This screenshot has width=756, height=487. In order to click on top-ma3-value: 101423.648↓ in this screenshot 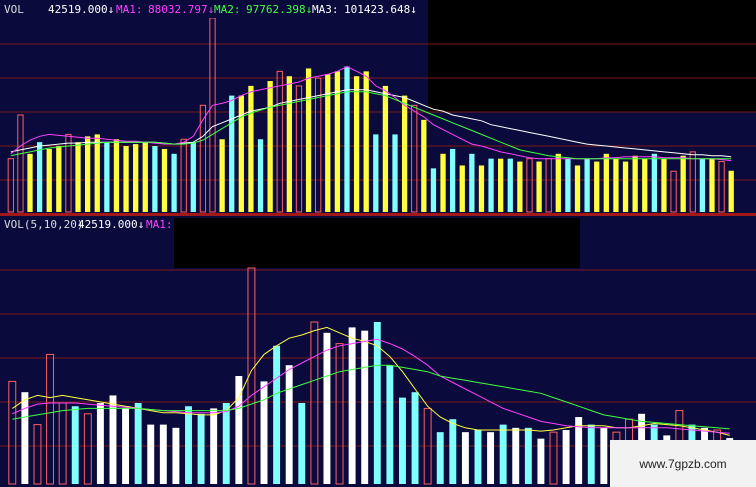, I will do `click(380, 9)`.